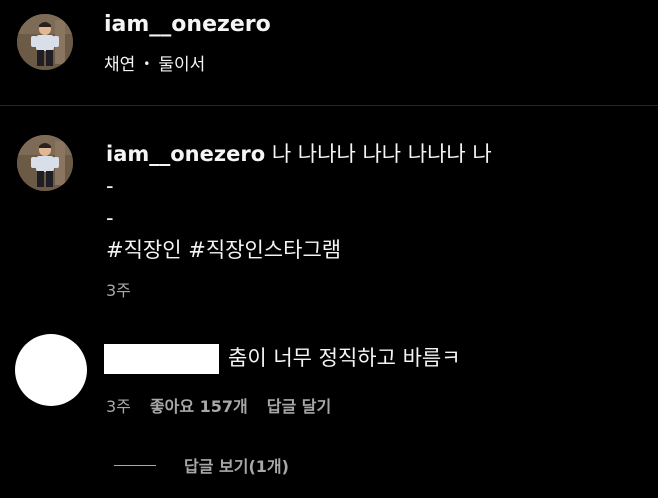  What do you see at coordinates (118, 289) in the screenshot?
I see `caption-timestamp: 3주` at bounding box center [118, 289].